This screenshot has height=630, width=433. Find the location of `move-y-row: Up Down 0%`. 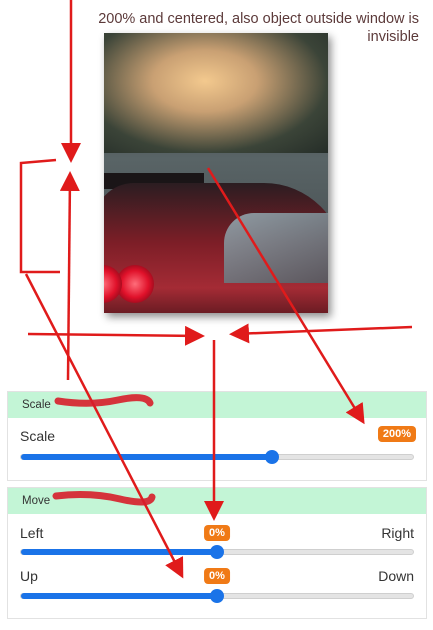

move-y-row: Up Down 0% is located at coordinates (217, 588).